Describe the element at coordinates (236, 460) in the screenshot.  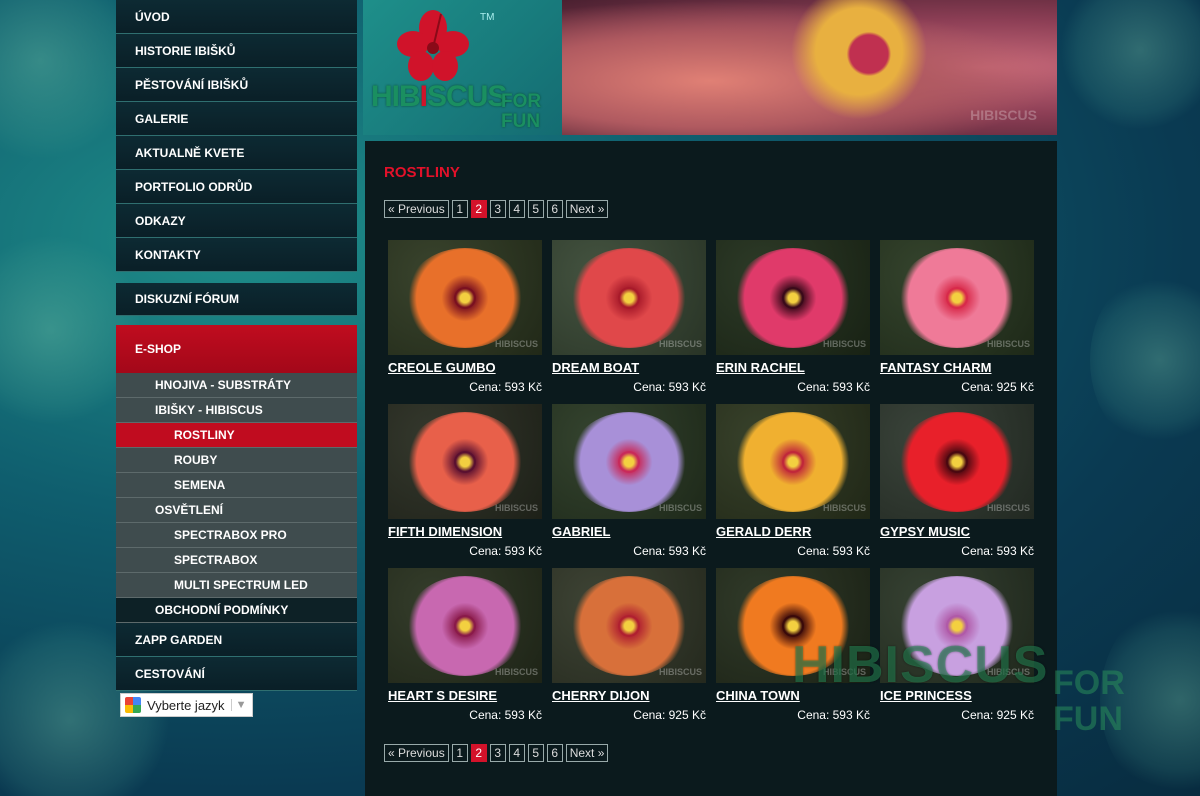
I see `subnav-item-rouby: ROUBY` at that location.